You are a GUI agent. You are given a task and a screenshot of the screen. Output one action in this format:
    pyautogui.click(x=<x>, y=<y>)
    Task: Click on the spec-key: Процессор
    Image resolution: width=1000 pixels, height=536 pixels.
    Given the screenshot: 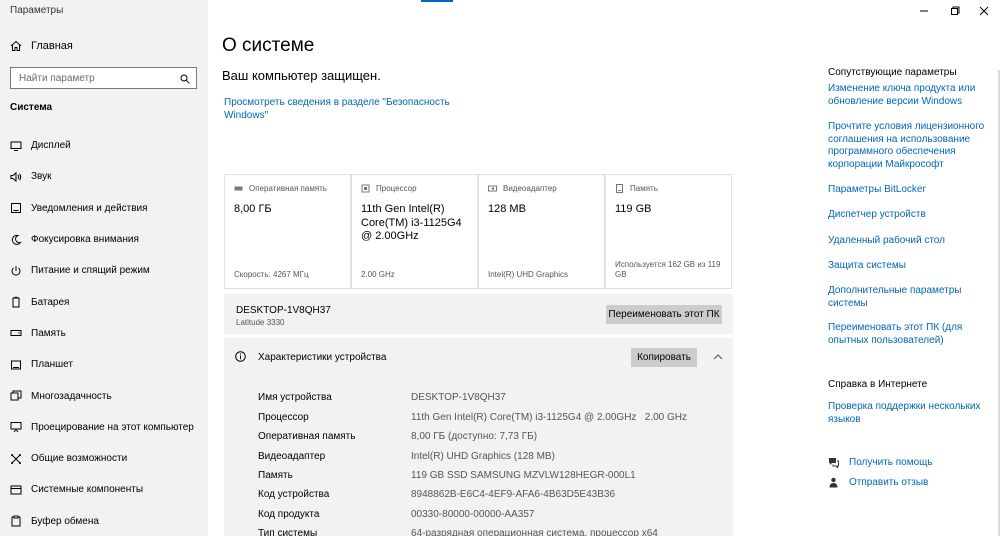 What is the action you would take?
    pyautogui.click(x=283, y=417)
    